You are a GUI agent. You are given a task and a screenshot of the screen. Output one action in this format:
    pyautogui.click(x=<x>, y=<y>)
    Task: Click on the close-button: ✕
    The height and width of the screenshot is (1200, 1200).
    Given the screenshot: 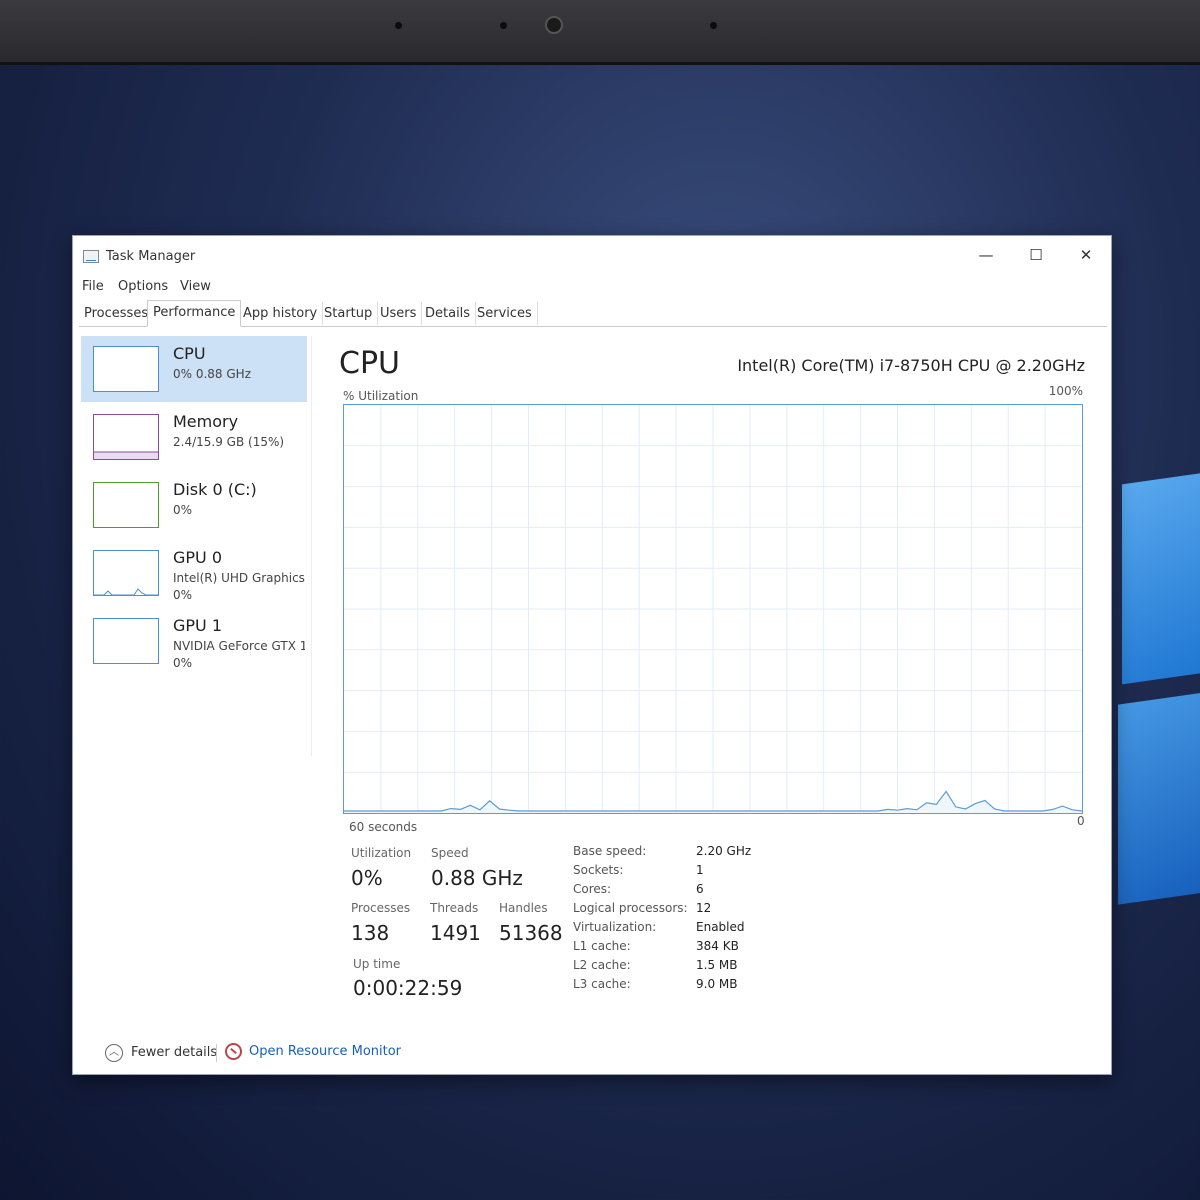 What is the action you would take?
    pyautogui.click(x=1086, y=255)
    